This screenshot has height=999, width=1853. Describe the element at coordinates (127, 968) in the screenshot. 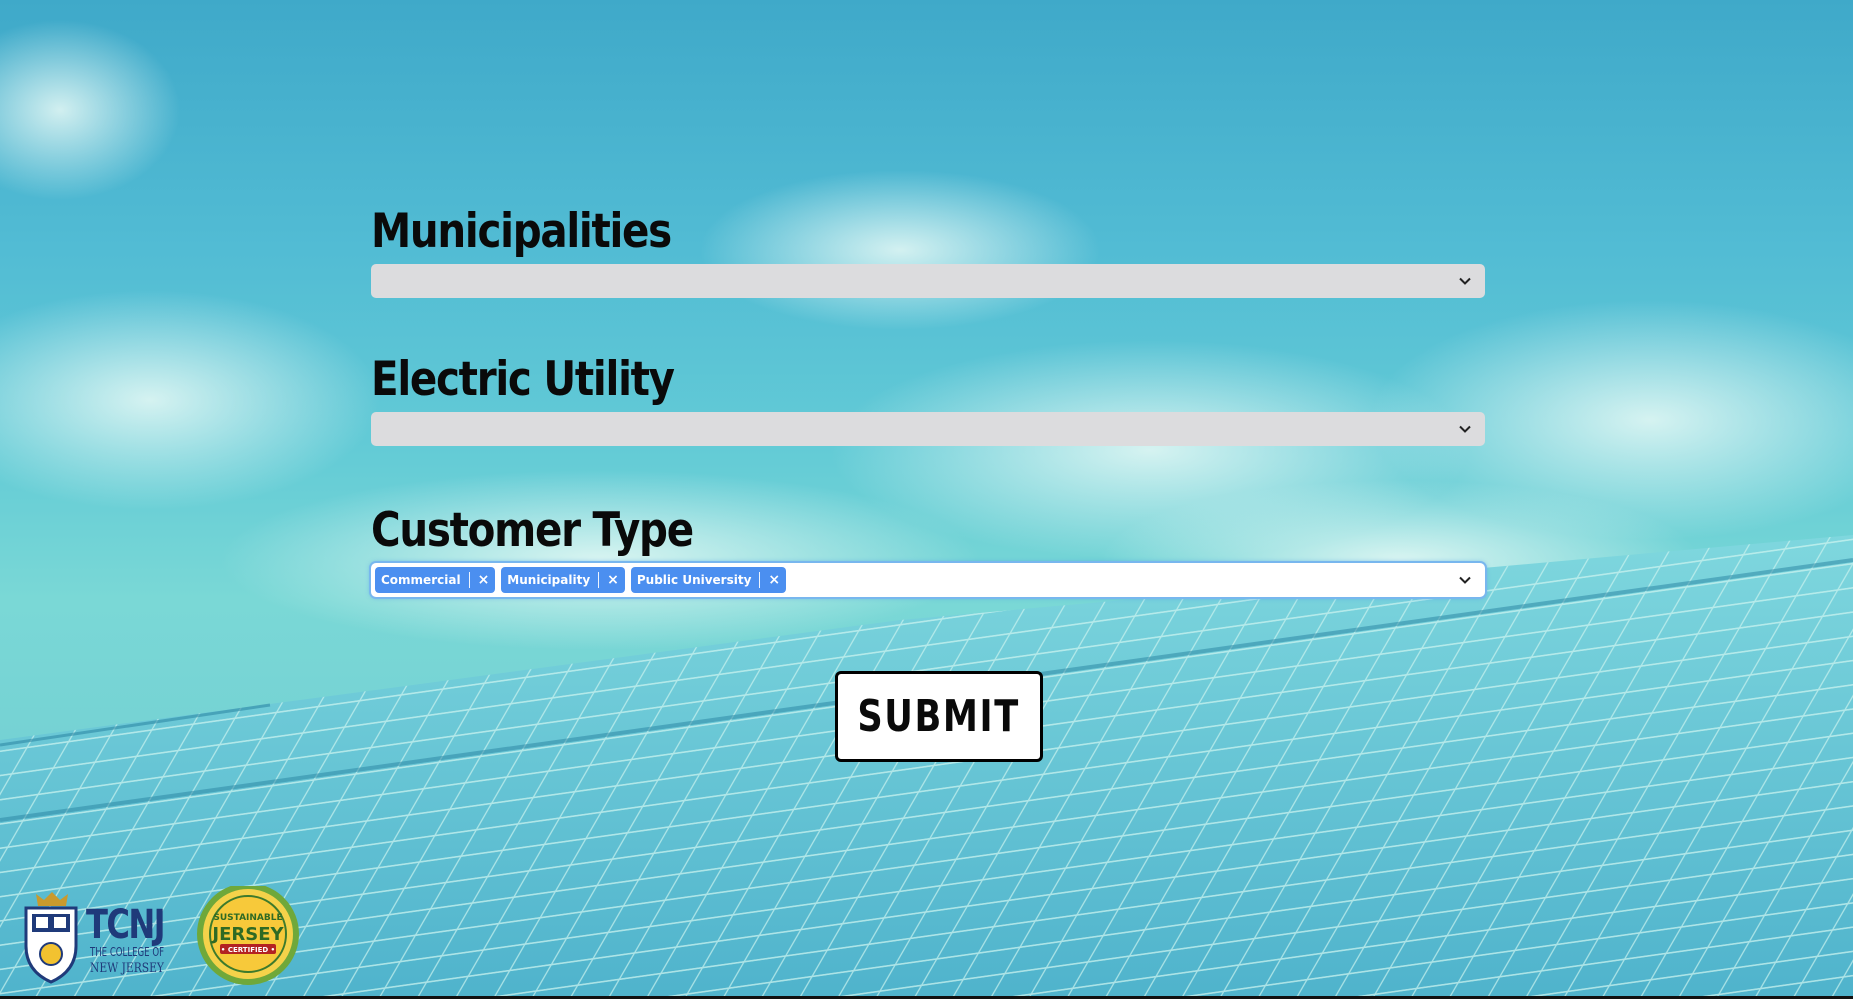

I see `svg-text: NEW JERSEY` at that location.